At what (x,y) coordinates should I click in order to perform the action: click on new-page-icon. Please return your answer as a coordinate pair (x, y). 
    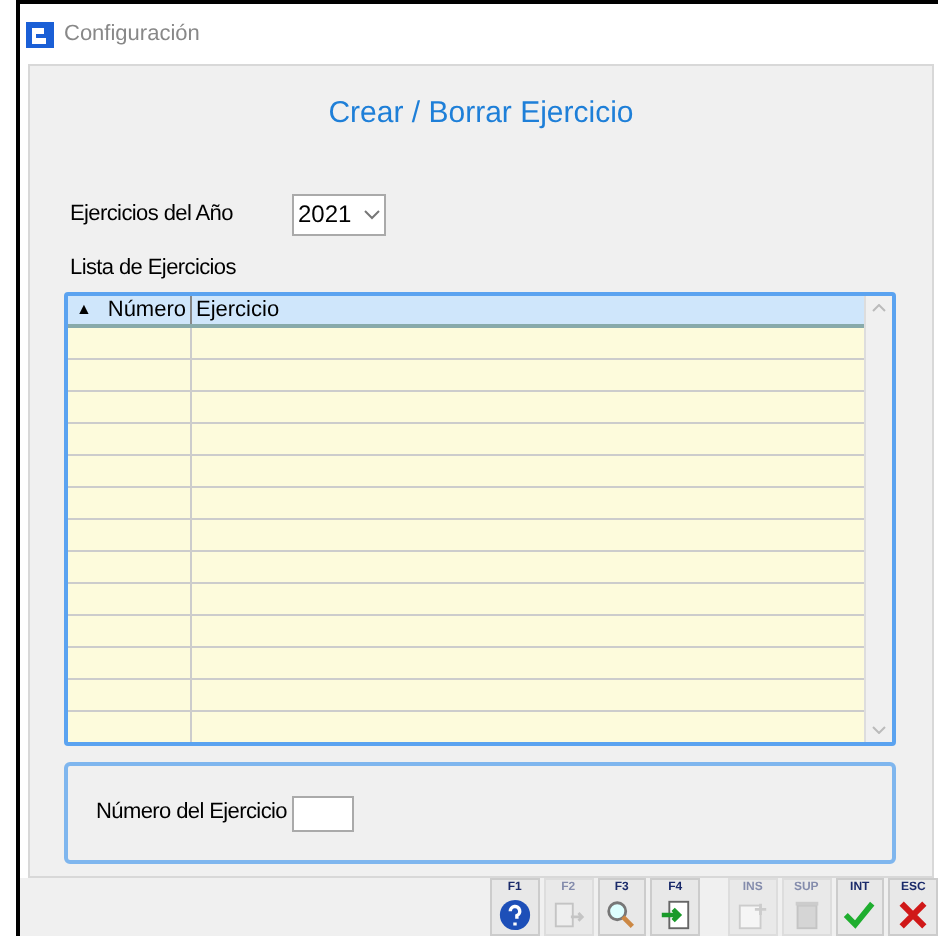
    Looking at the image, I should click on (752, 915).